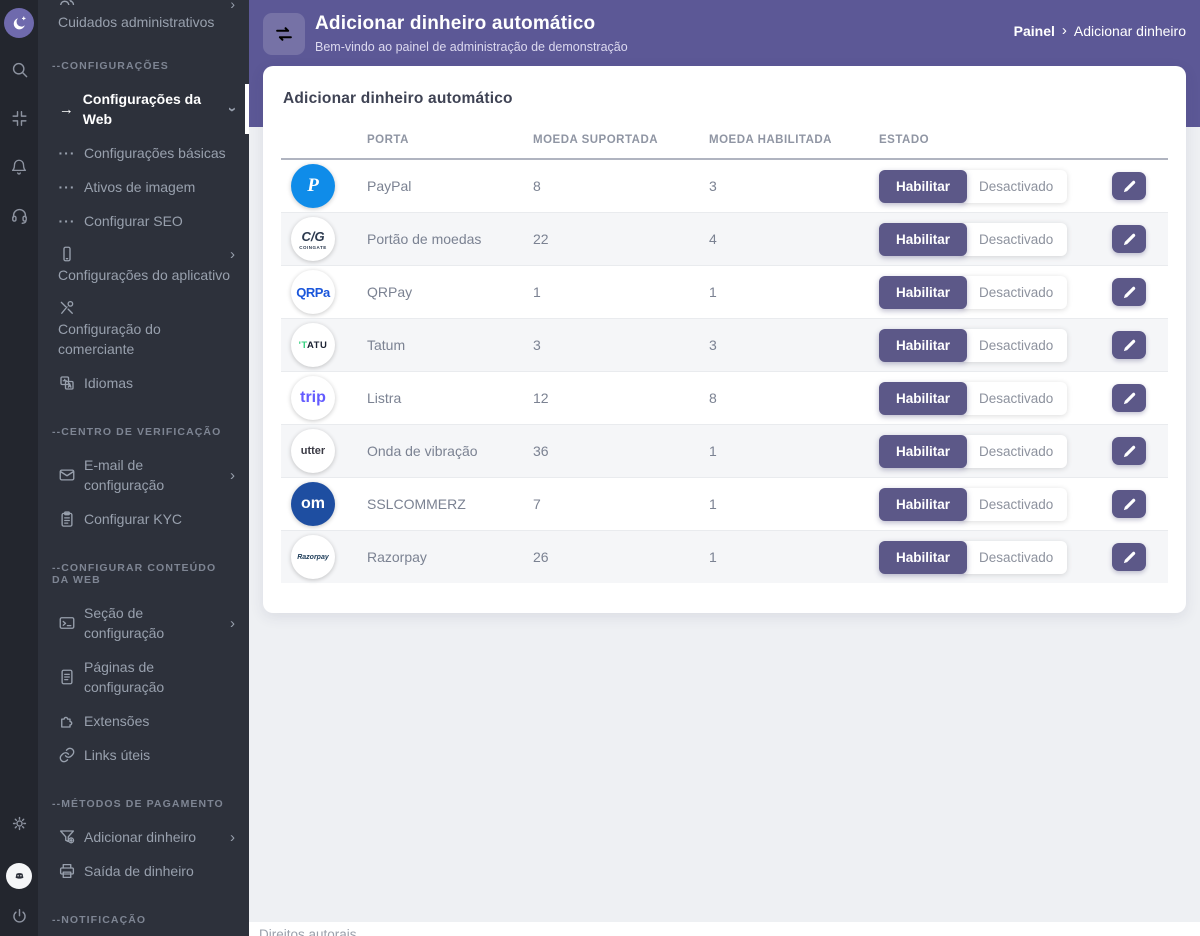 The width and height of the screenshot is (1200, 936). I want to click on gateway-logo: QRPa, so click(313, 292).